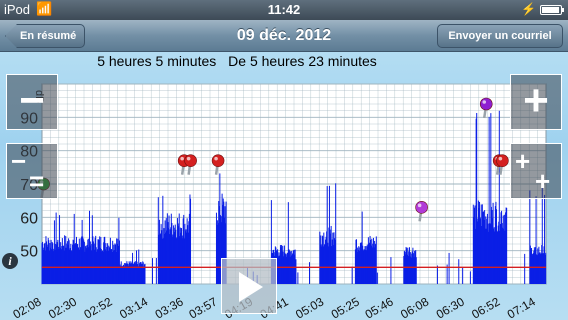 This screenshot has height=320, width=568. What do you see at coordinates (345, 307) in the screenshot?
I see `x-tick-label: 05:25` at bounding box center [345, 307].